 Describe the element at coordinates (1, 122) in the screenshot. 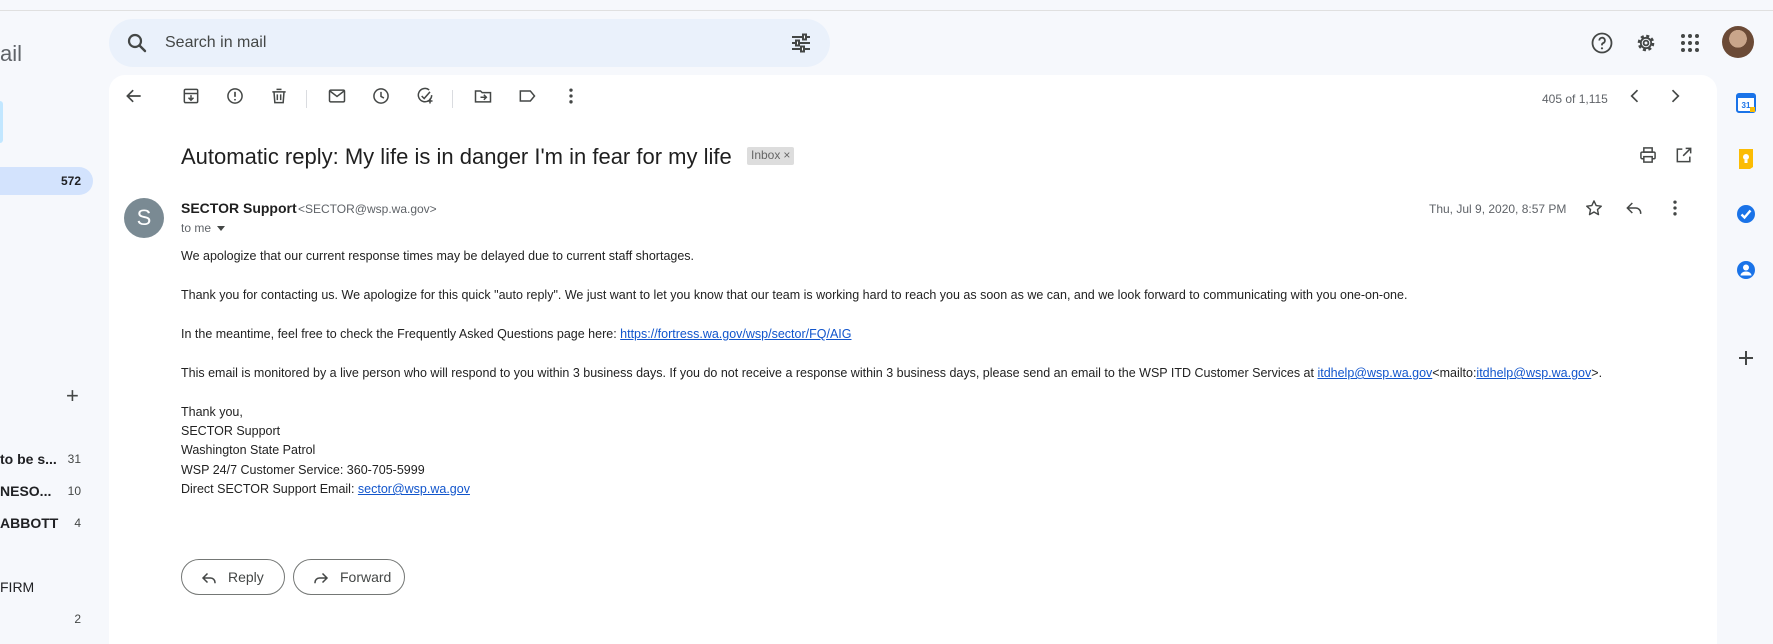

I see `compose-button` at that location.